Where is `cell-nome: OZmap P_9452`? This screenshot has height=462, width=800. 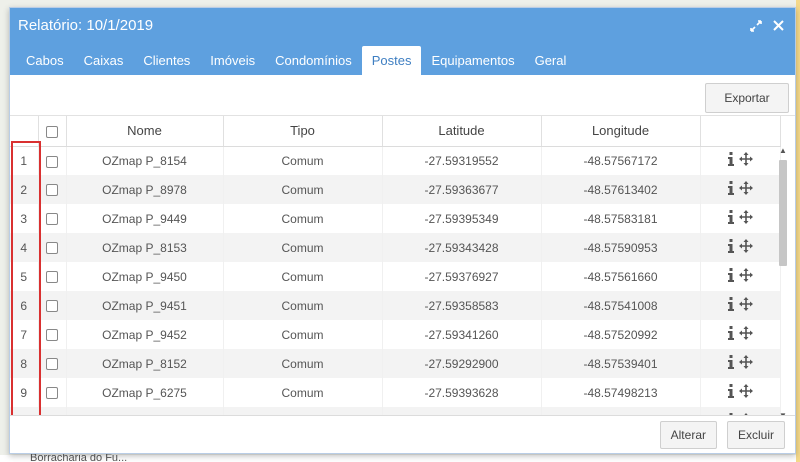 cell-nome: OZmap P_9452 is located at coordinates (145, 334).